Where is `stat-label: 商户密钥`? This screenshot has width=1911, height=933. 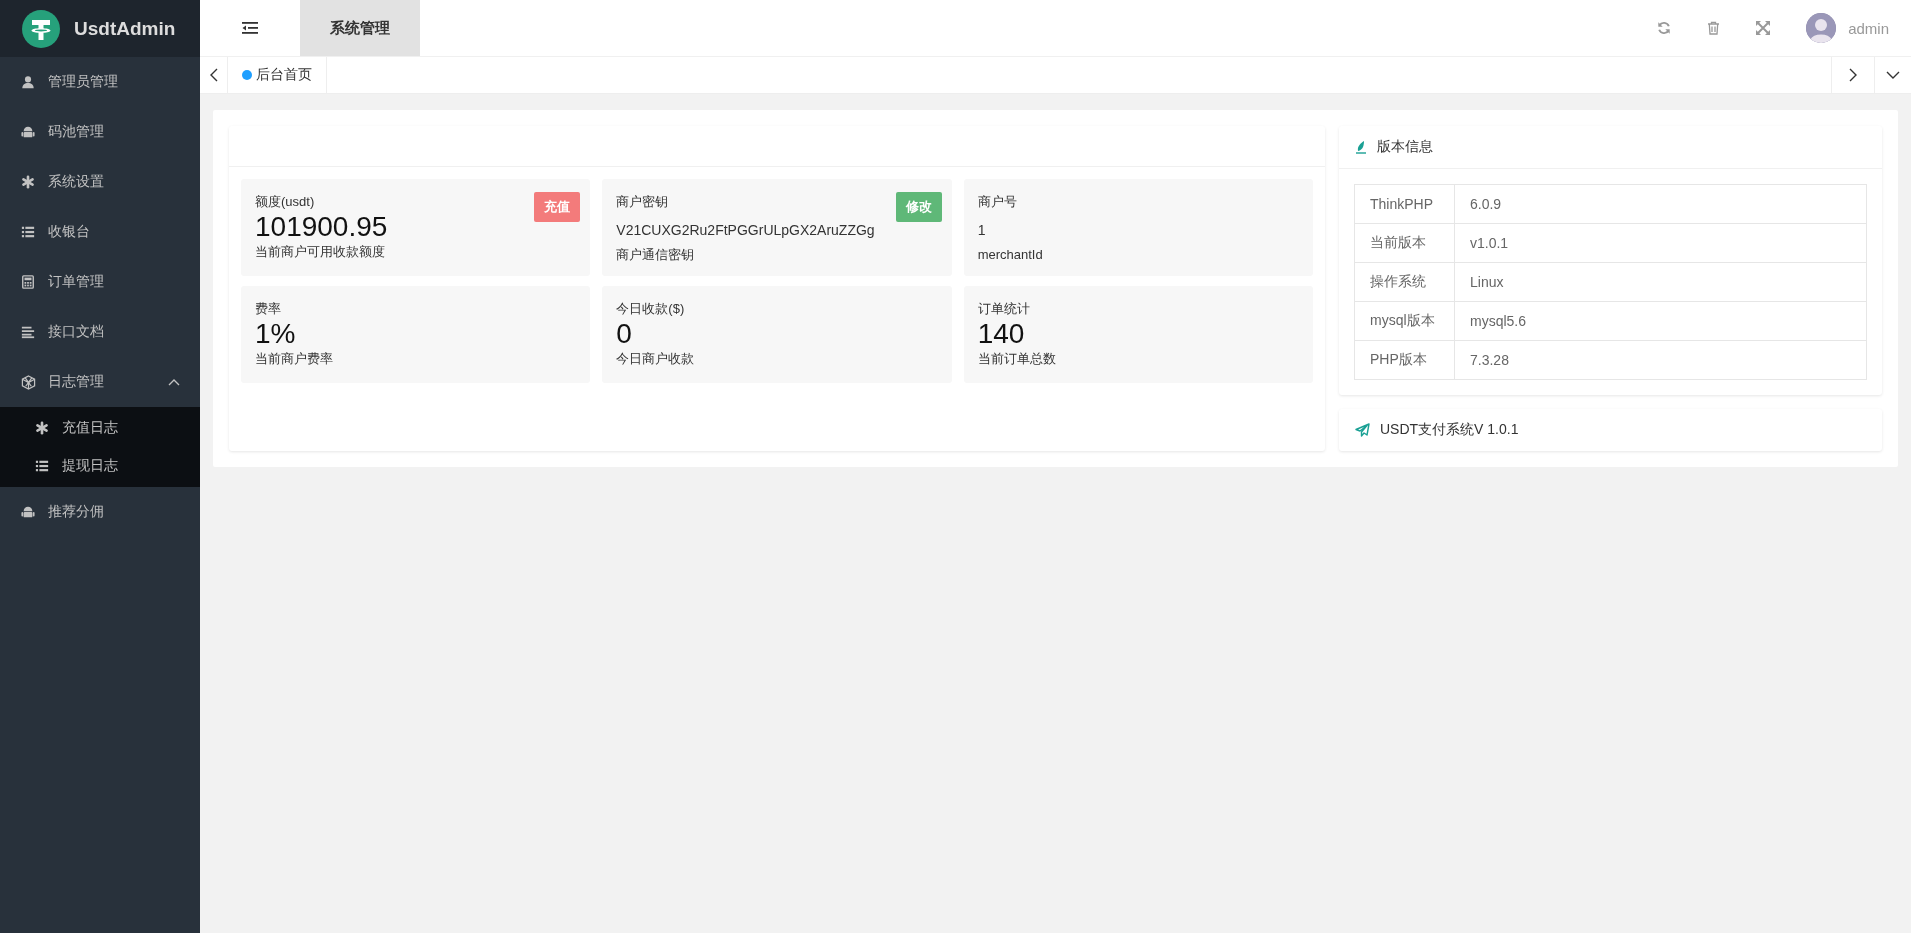
stat-label: 商户密钥 is located at coordinates (642, 202).